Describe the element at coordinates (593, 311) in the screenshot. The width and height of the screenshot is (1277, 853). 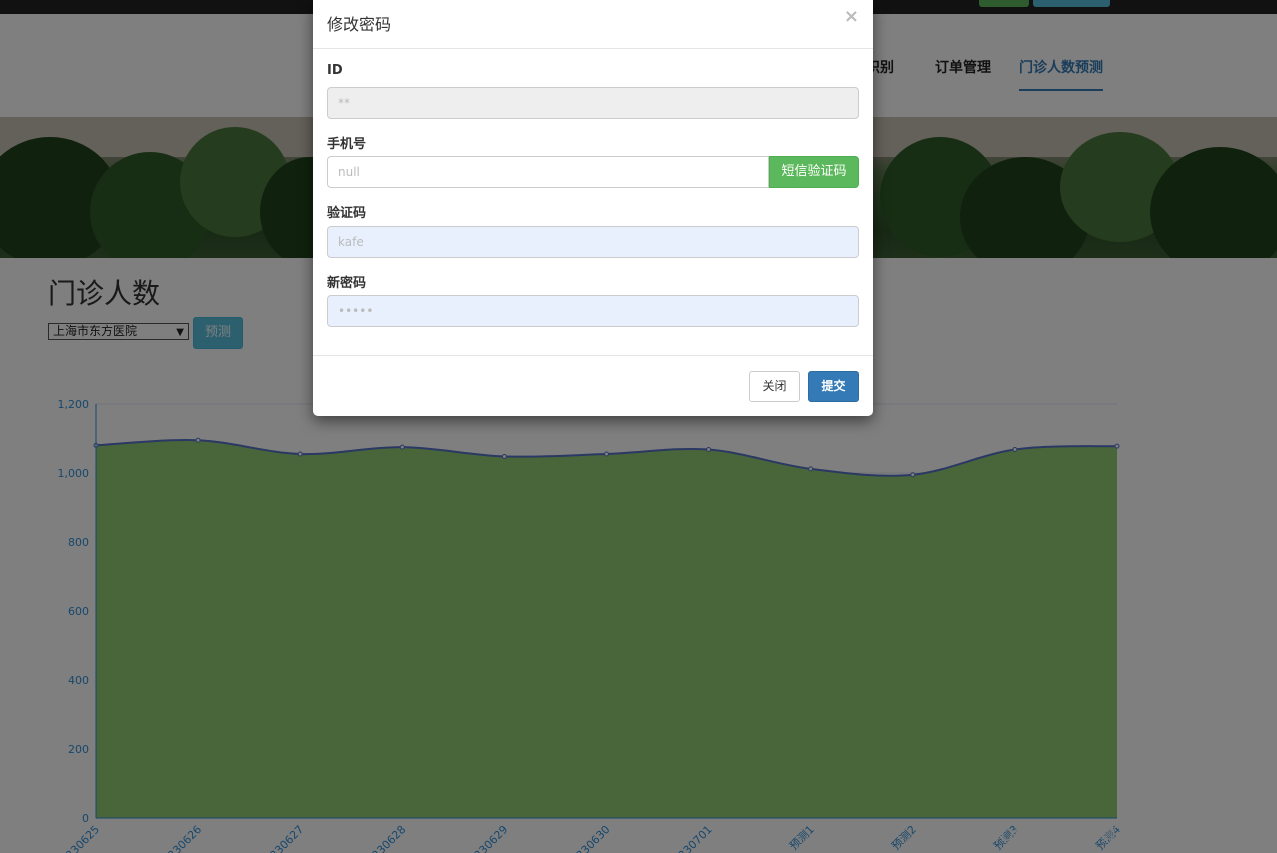
I see `new-password-field: •••••` at that location.